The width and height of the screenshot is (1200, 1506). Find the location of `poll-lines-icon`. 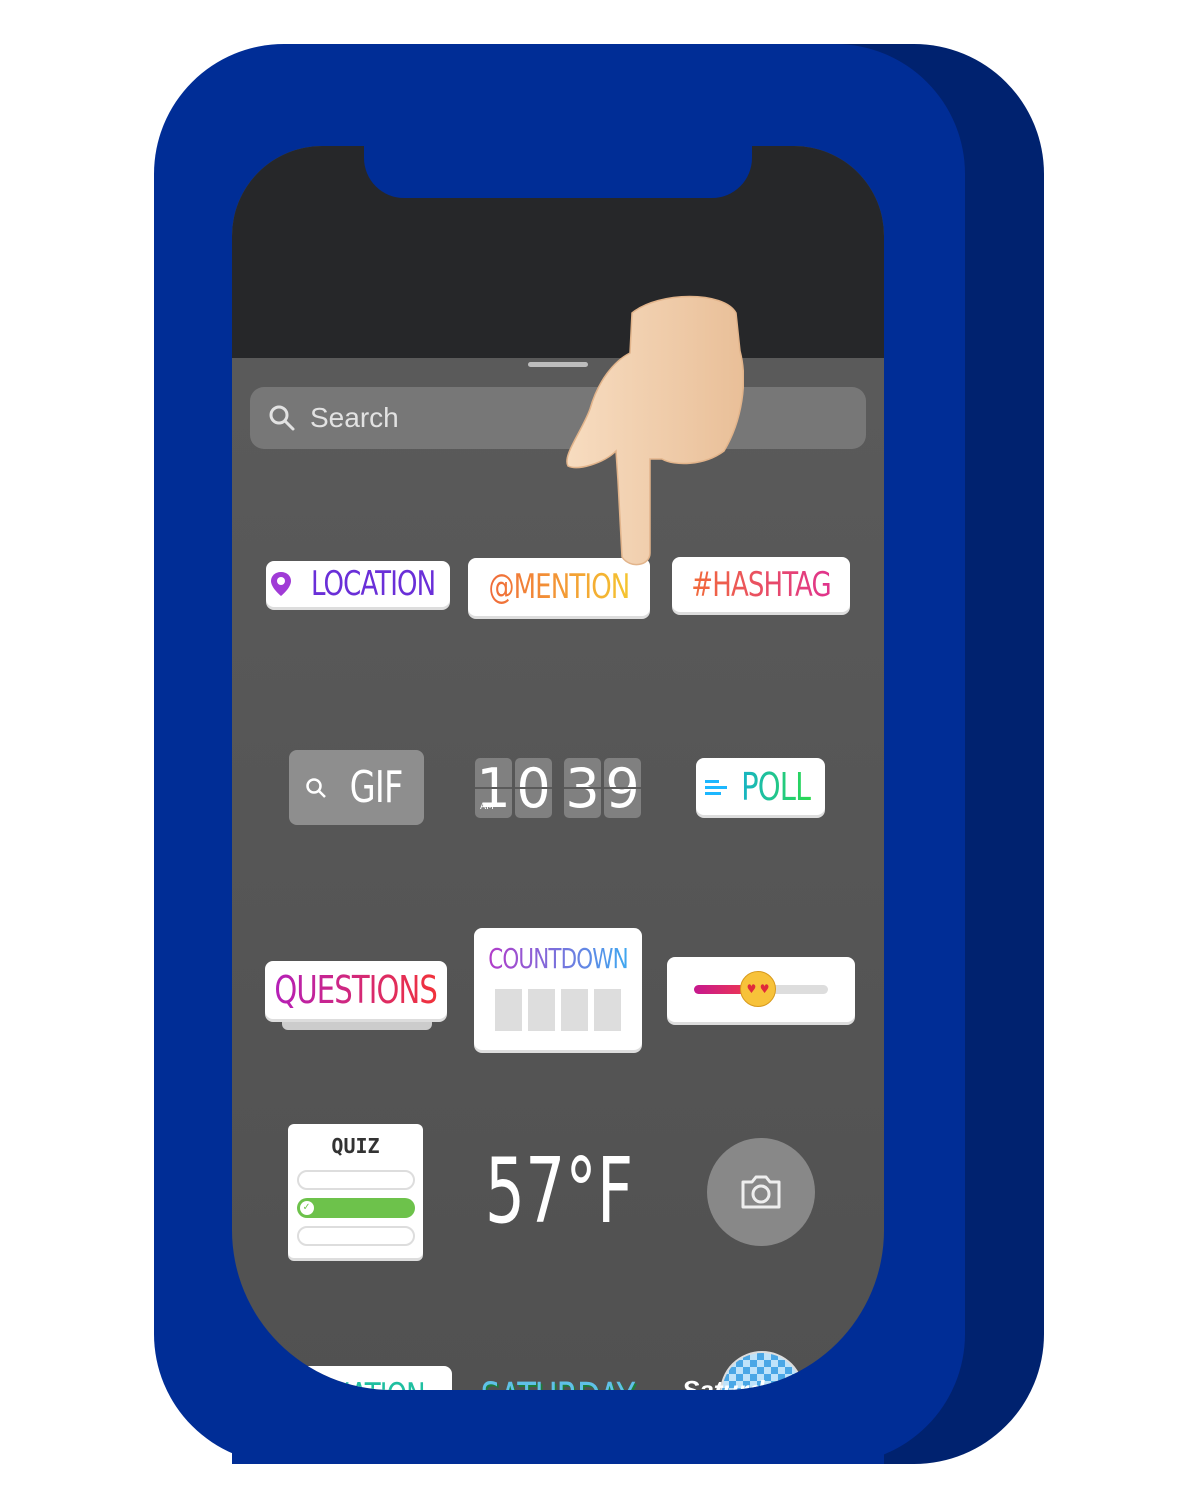

poll-lines-icon is located at coordinates (715, 787).